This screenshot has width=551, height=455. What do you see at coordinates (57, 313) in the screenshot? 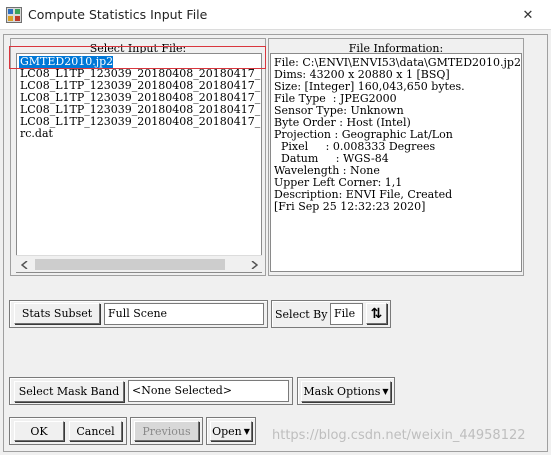
I see `stats-subset-button: Stats Subset` at bounding box center [57, 313].